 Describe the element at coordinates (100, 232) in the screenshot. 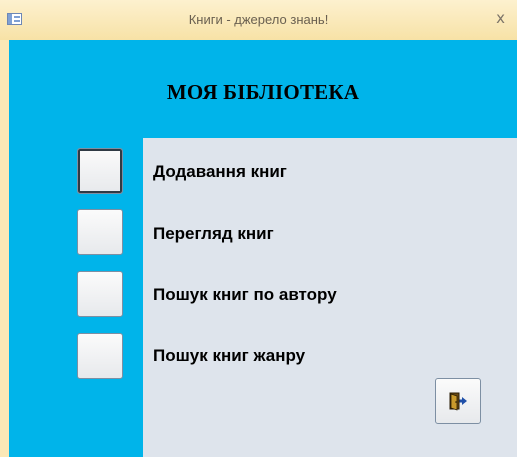

I see `view-books-button` at that location.